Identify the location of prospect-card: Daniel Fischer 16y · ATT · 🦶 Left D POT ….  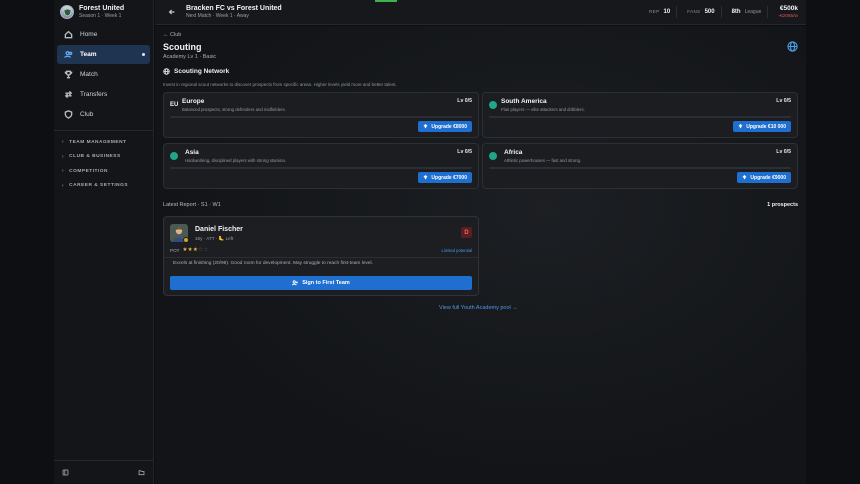
(321, 256).